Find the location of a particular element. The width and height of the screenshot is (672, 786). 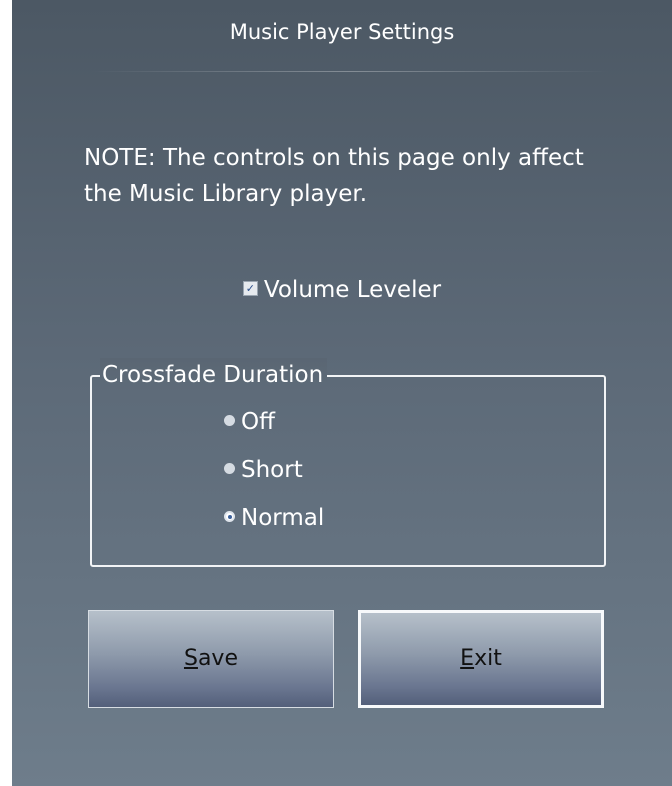

radio-option-short: Short is located at coordinates (263, 470).